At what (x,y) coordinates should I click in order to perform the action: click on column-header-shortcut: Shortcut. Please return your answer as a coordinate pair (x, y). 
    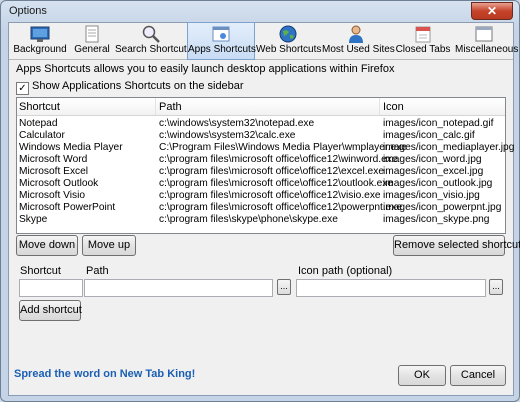
    Looking at the image, I should click on (39, 107).